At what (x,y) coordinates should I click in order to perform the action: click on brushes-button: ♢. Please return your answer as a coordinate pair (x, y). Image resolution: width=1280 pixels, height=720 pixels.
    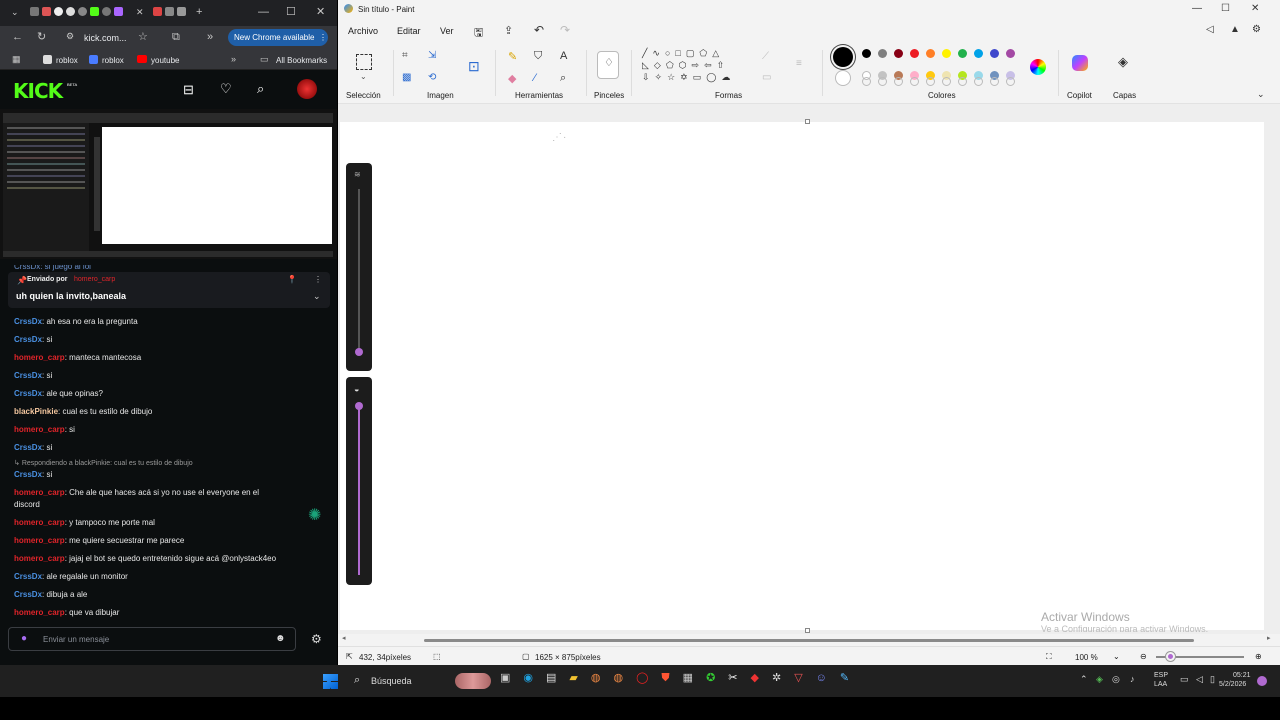
    Looking at the image, I should click on (608, 65).